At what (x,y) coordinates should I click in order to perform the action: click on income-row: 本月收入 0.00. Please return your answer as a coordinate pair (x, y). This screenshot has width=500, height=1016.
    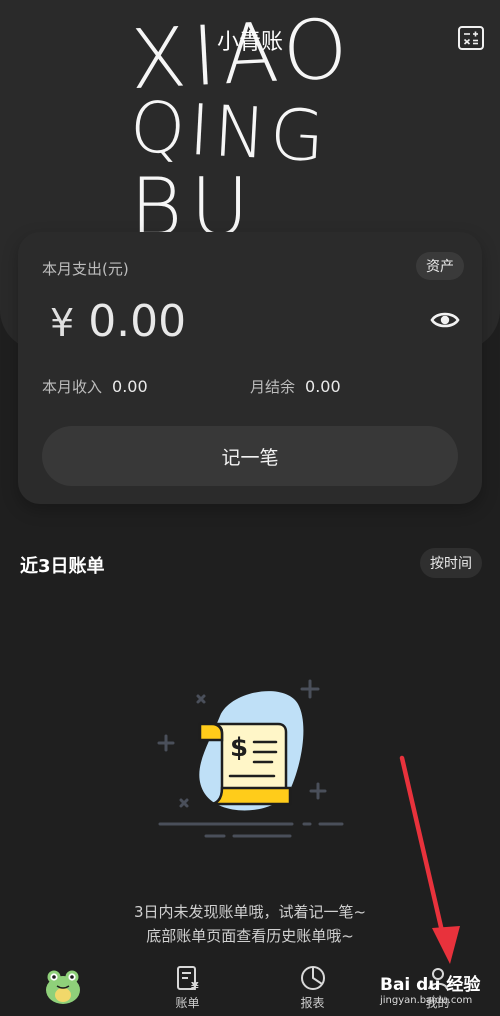
    Looking at the image, I should click on (95, 386).